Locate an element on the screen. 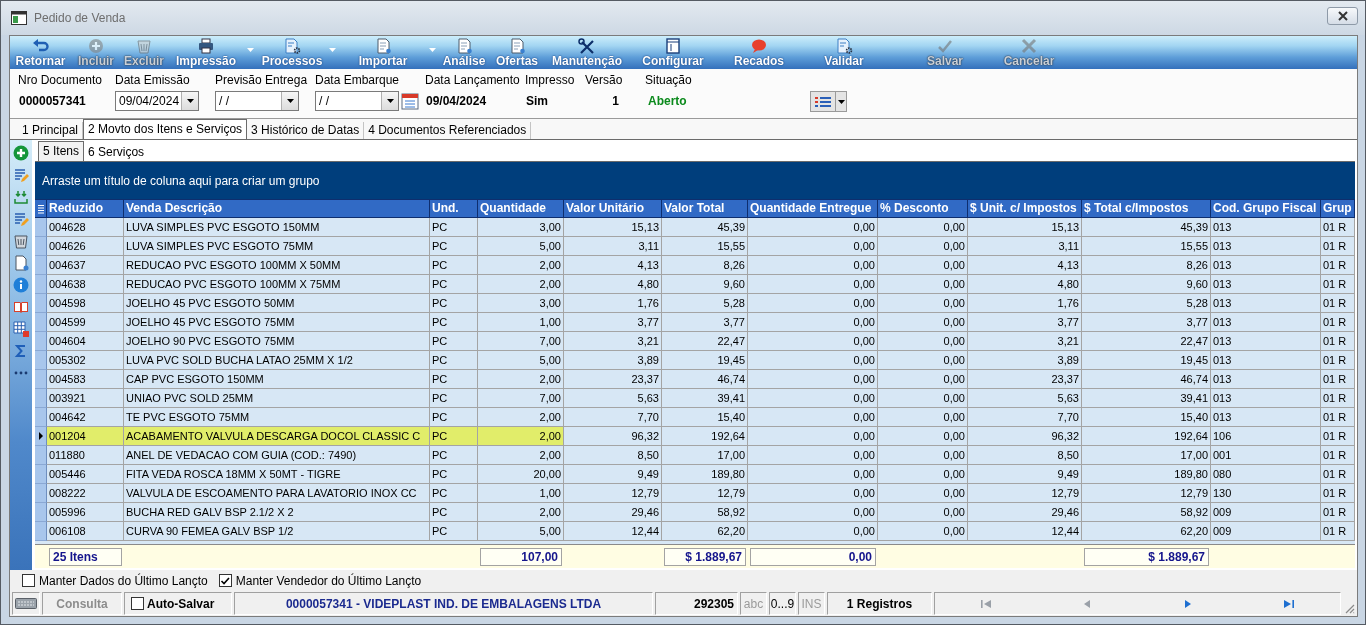 The height and width of the screenshot is (625, 1366). checkbox-label: Manter Dados do Último Lançto is located at coordinates (123, 580).